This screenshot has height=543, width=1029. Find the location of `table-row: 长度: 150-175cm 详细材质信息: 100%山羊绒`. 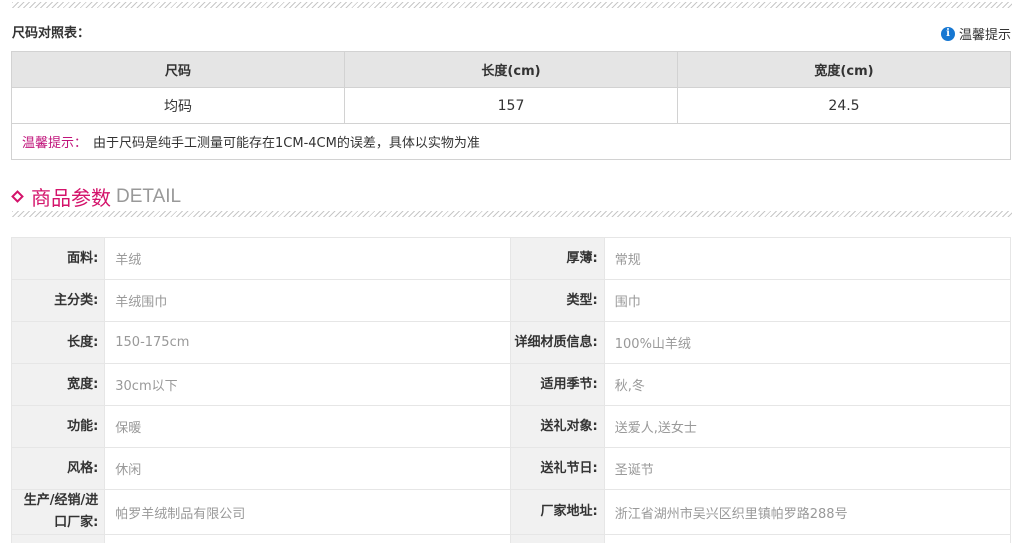

table-row: 长度: 150-175cm 详细材质信息: 100%山羊绒 is located at coordinates (511, 342).